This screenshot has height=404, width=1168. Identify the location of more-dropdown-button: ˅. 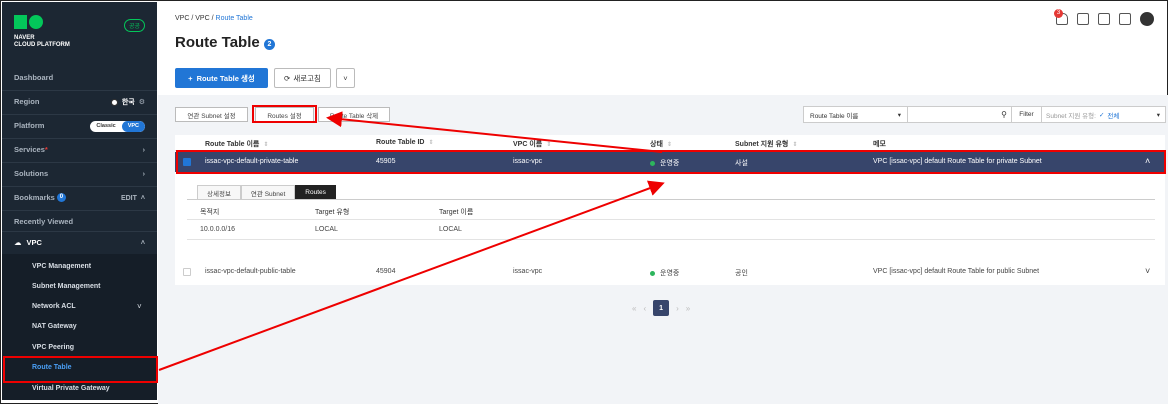
(345, 78).